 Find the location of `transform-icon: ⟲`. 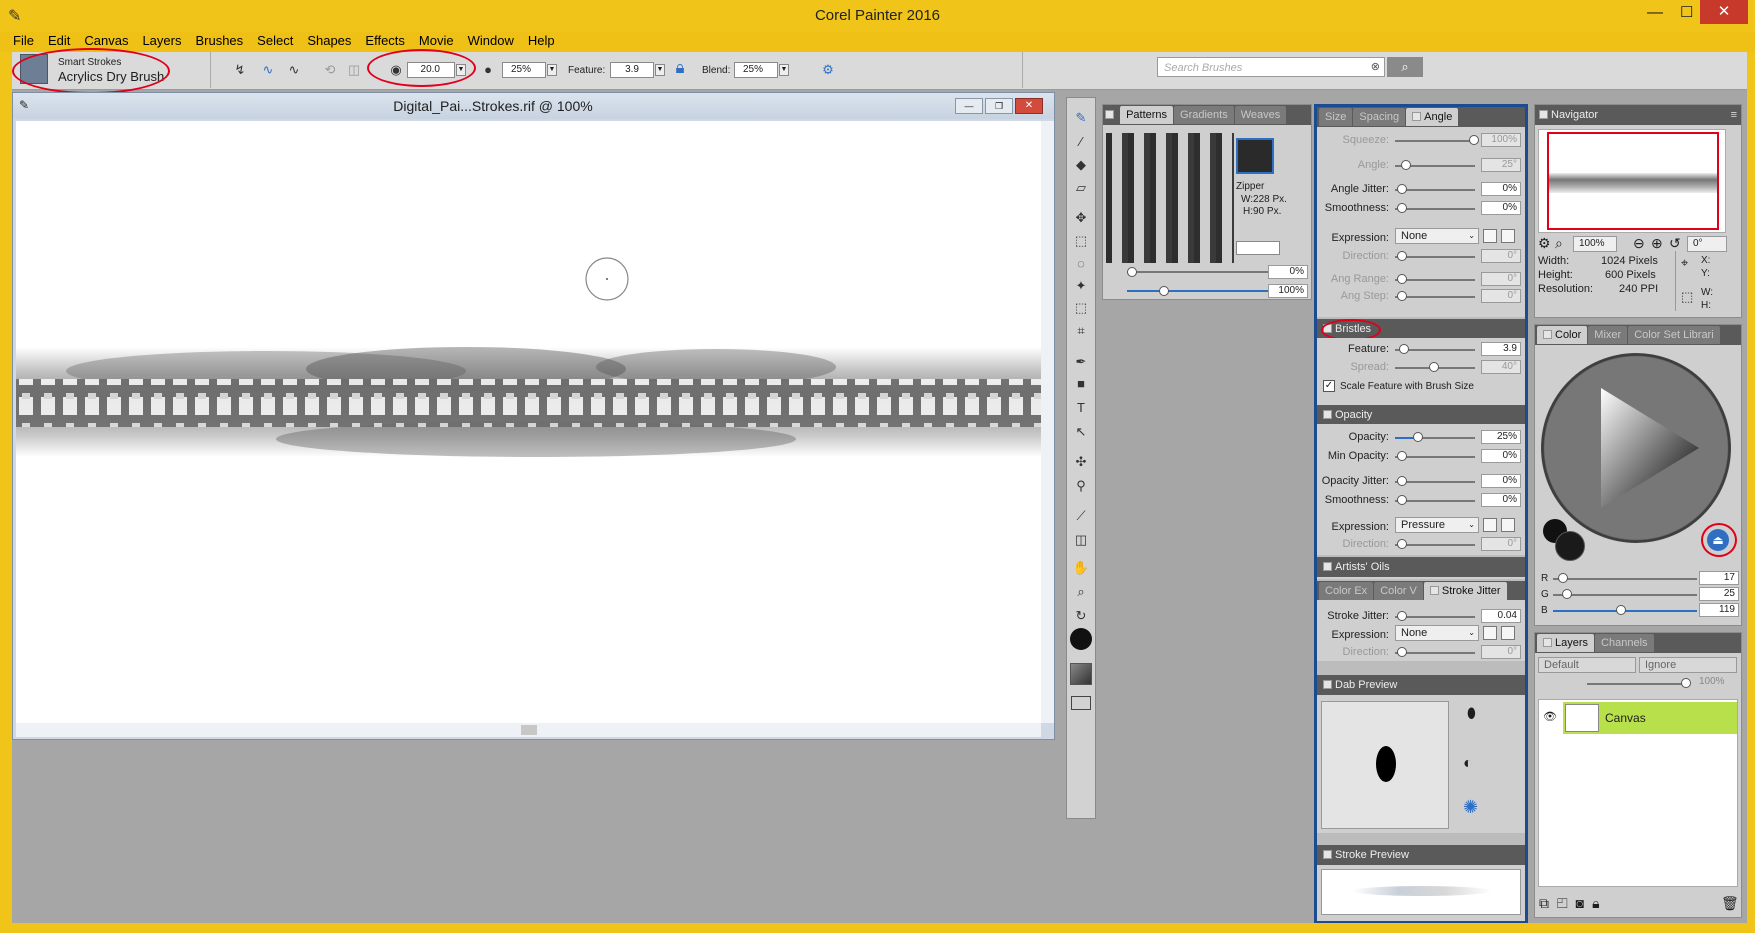

transform-icon: ⟲ is located at coordinates (330, 70).